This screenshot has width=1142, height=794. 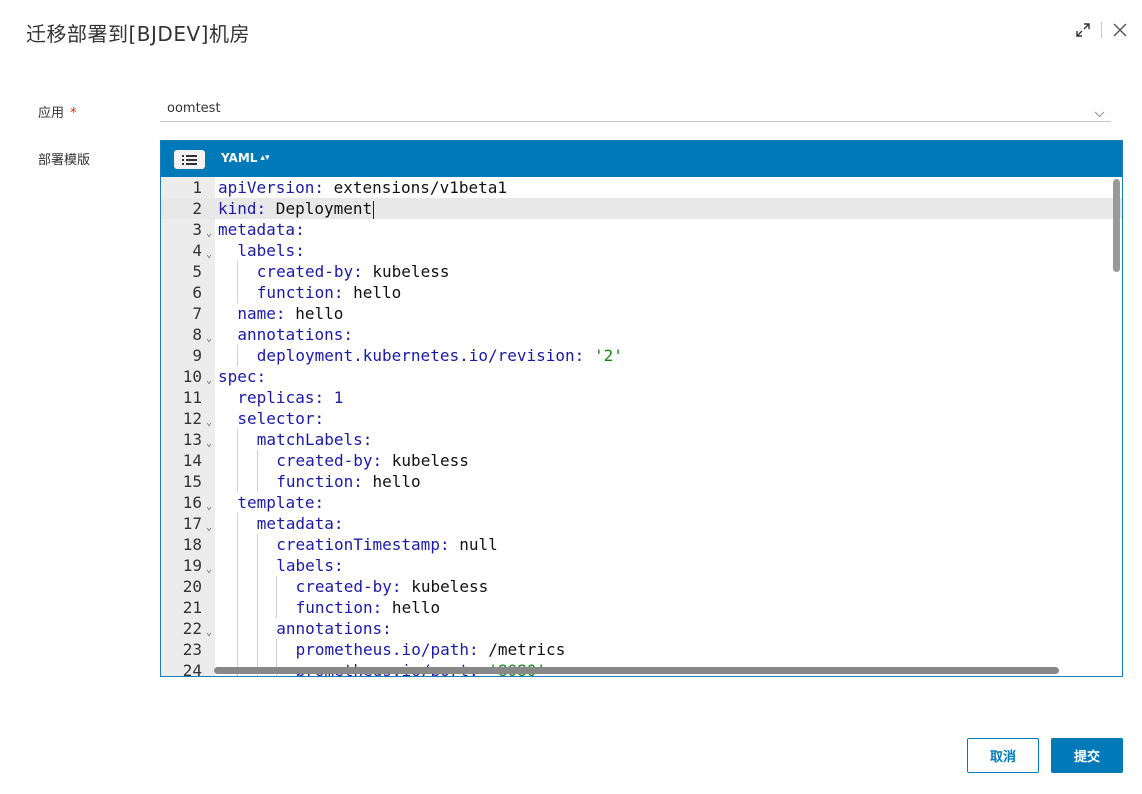 I want to click on line-number: 18, so click(x=192, y=544).